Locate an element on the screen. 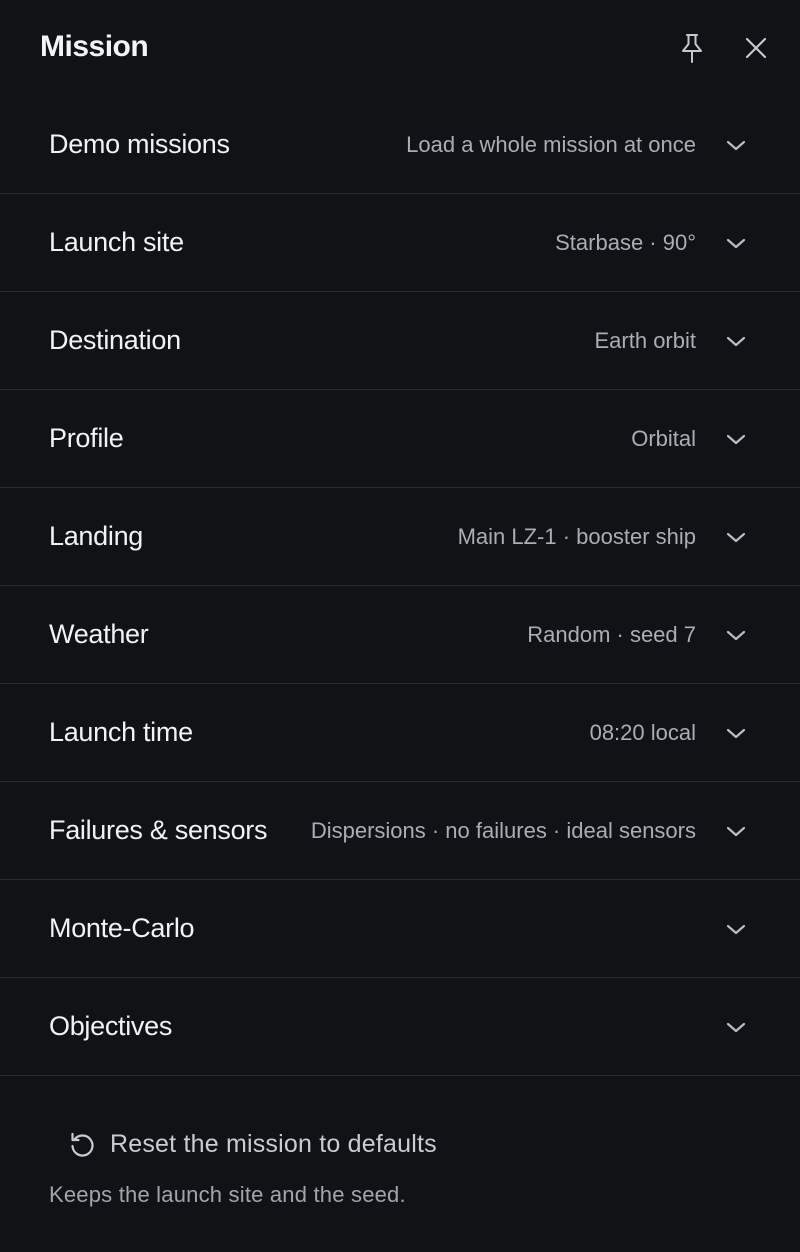 The width and height of the screenshot is (800, 1252). section-label: Demo missions is located at coordinates (139, 144).